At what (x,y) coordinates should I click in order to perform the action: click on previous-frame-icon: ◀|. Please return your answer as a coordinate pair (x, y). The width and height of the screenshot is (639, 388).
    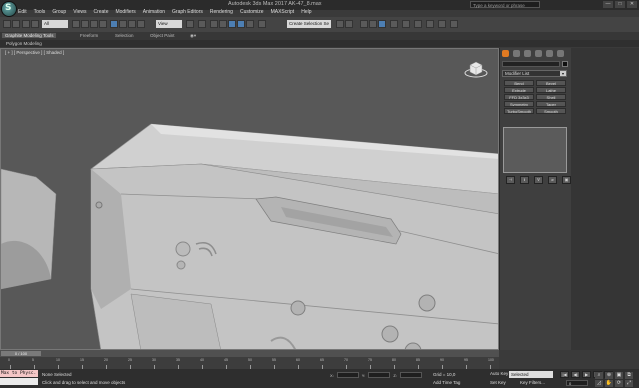
    Looking at the image, I should click on (575, 374).